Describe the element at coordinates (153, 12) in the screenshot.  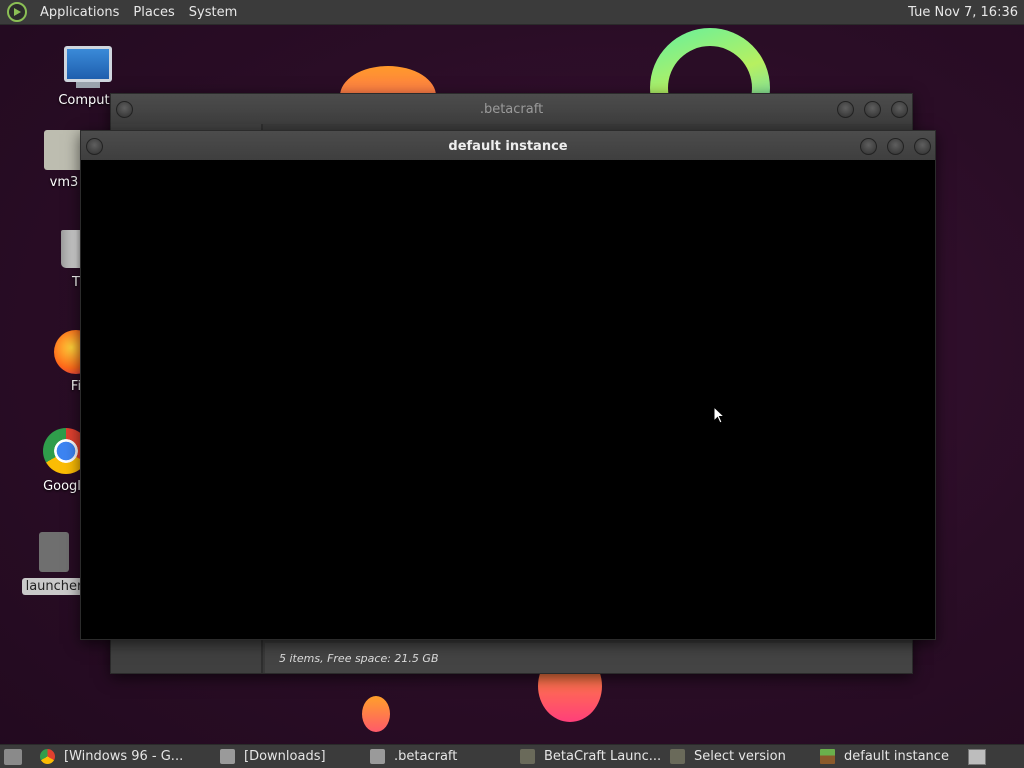
I see `places-menu: Places` at that location.